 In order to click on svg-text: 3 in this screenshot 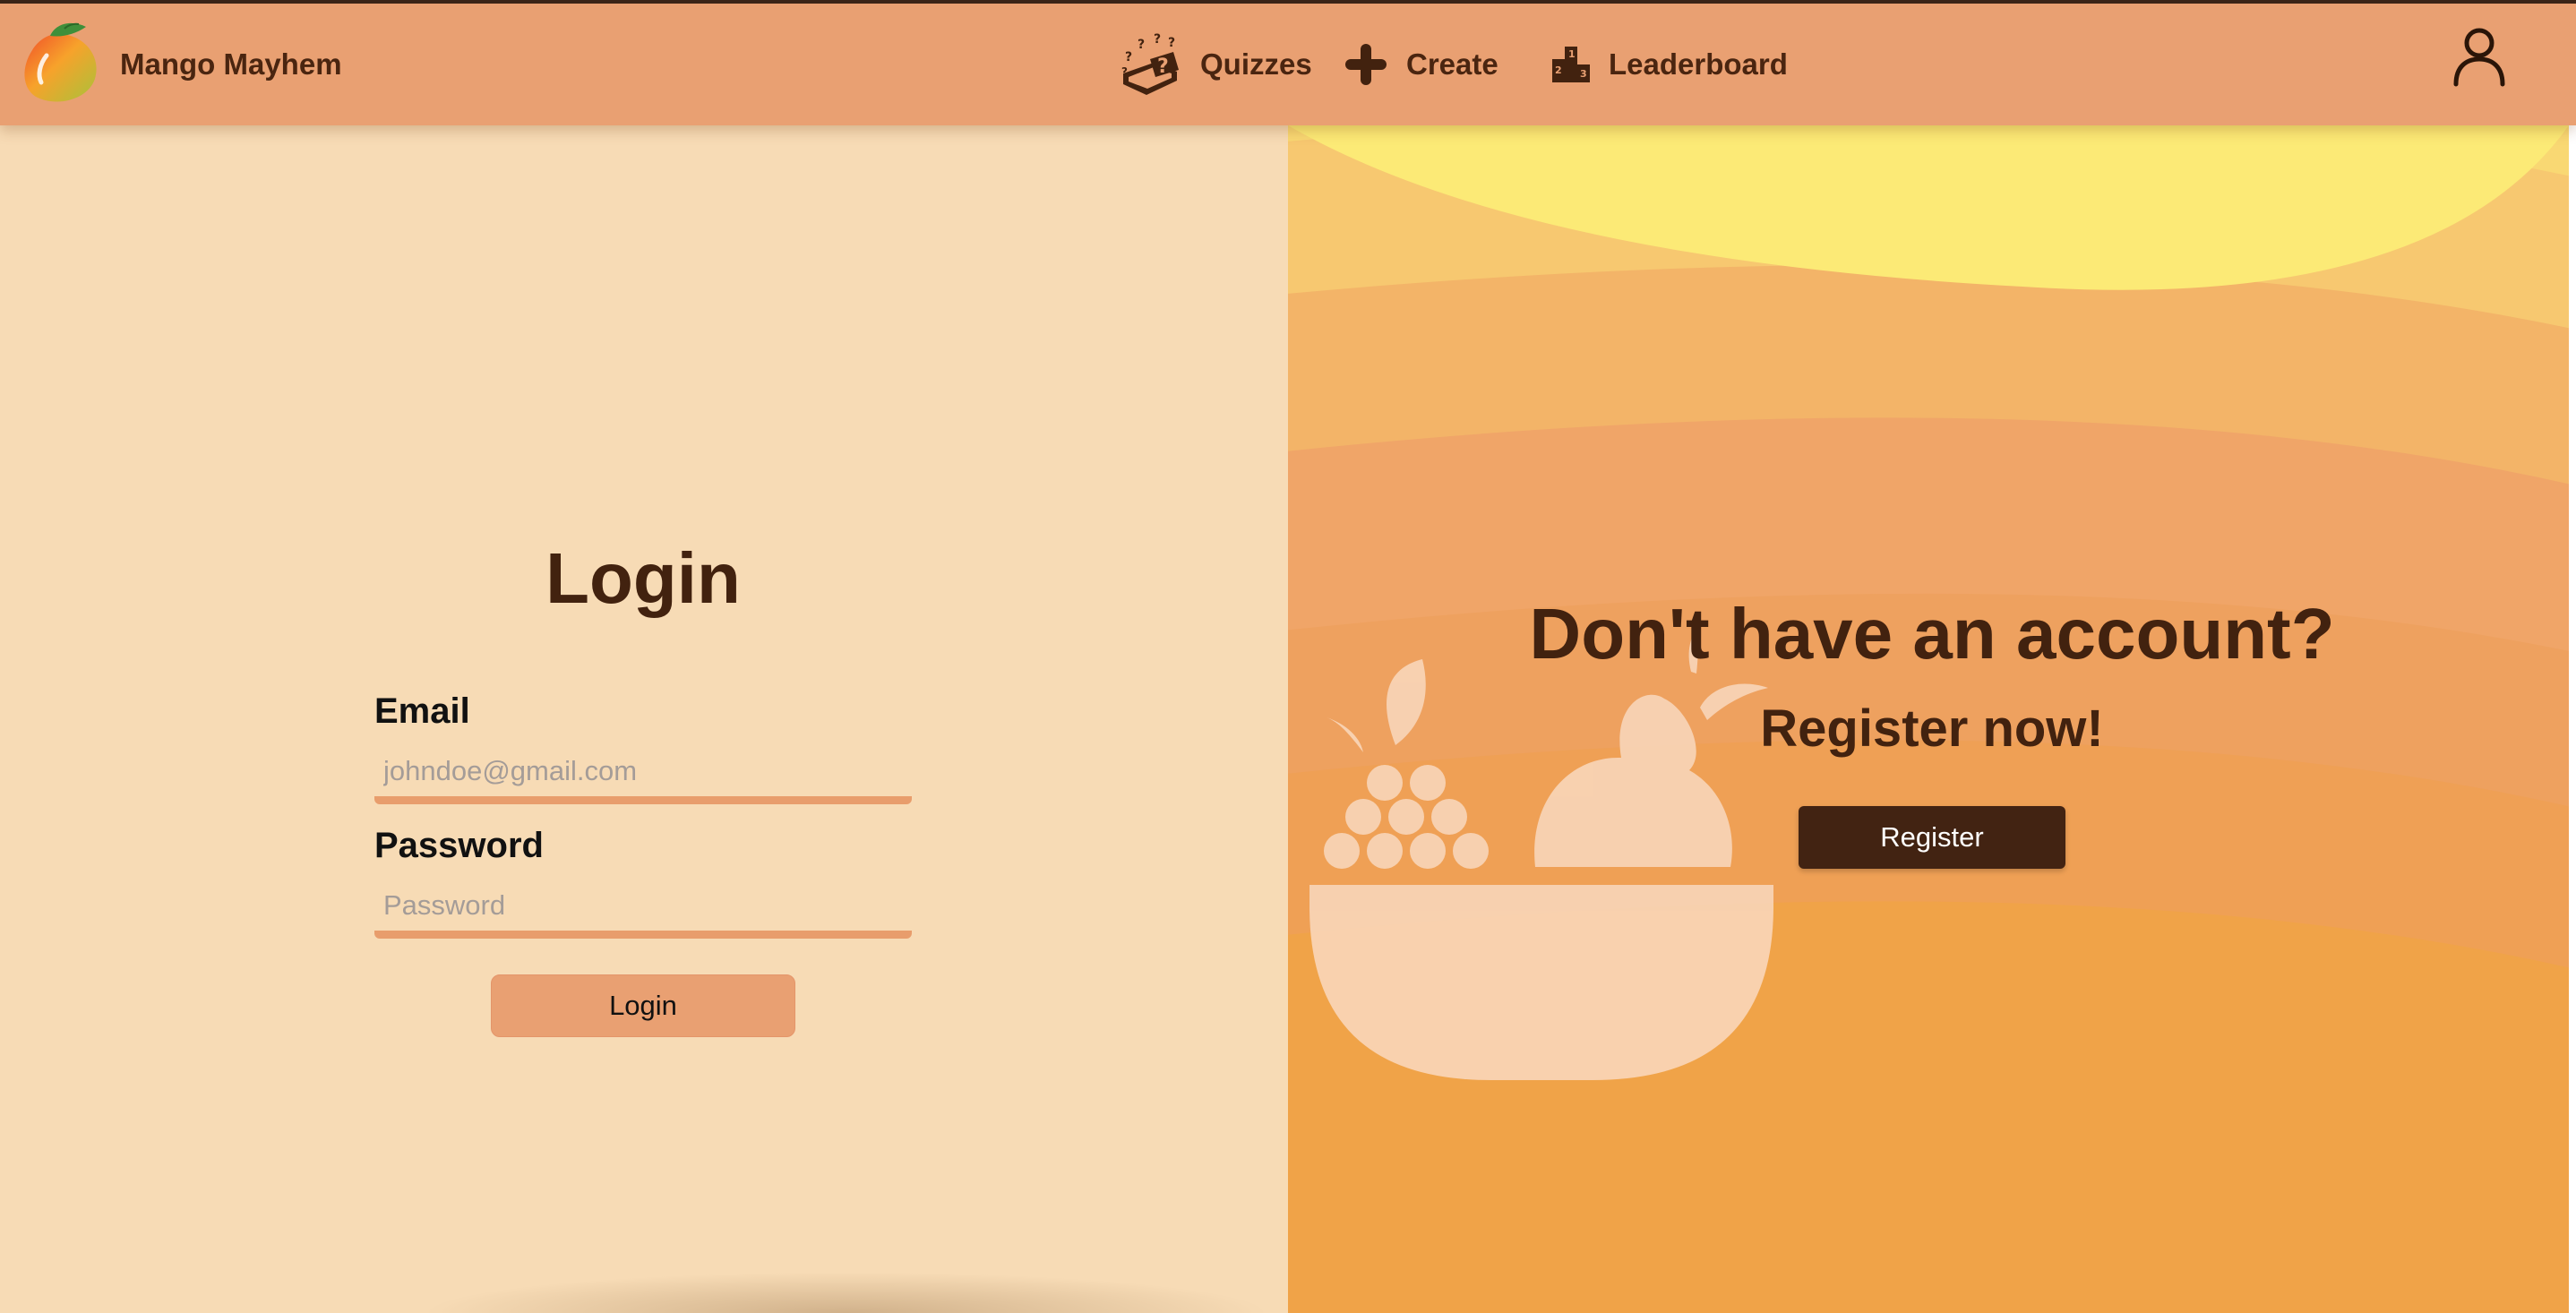, I will do `click(1583, 74)`.